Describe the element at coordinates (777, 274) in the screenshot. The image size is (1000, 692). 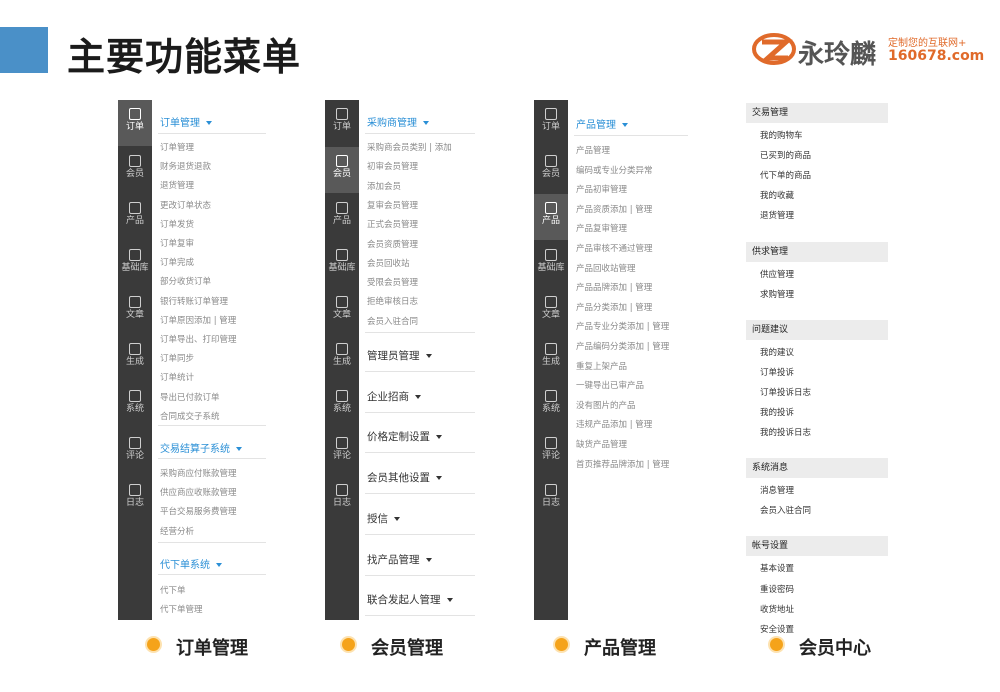
I see `center-menu-item: 供应管理` at that location.